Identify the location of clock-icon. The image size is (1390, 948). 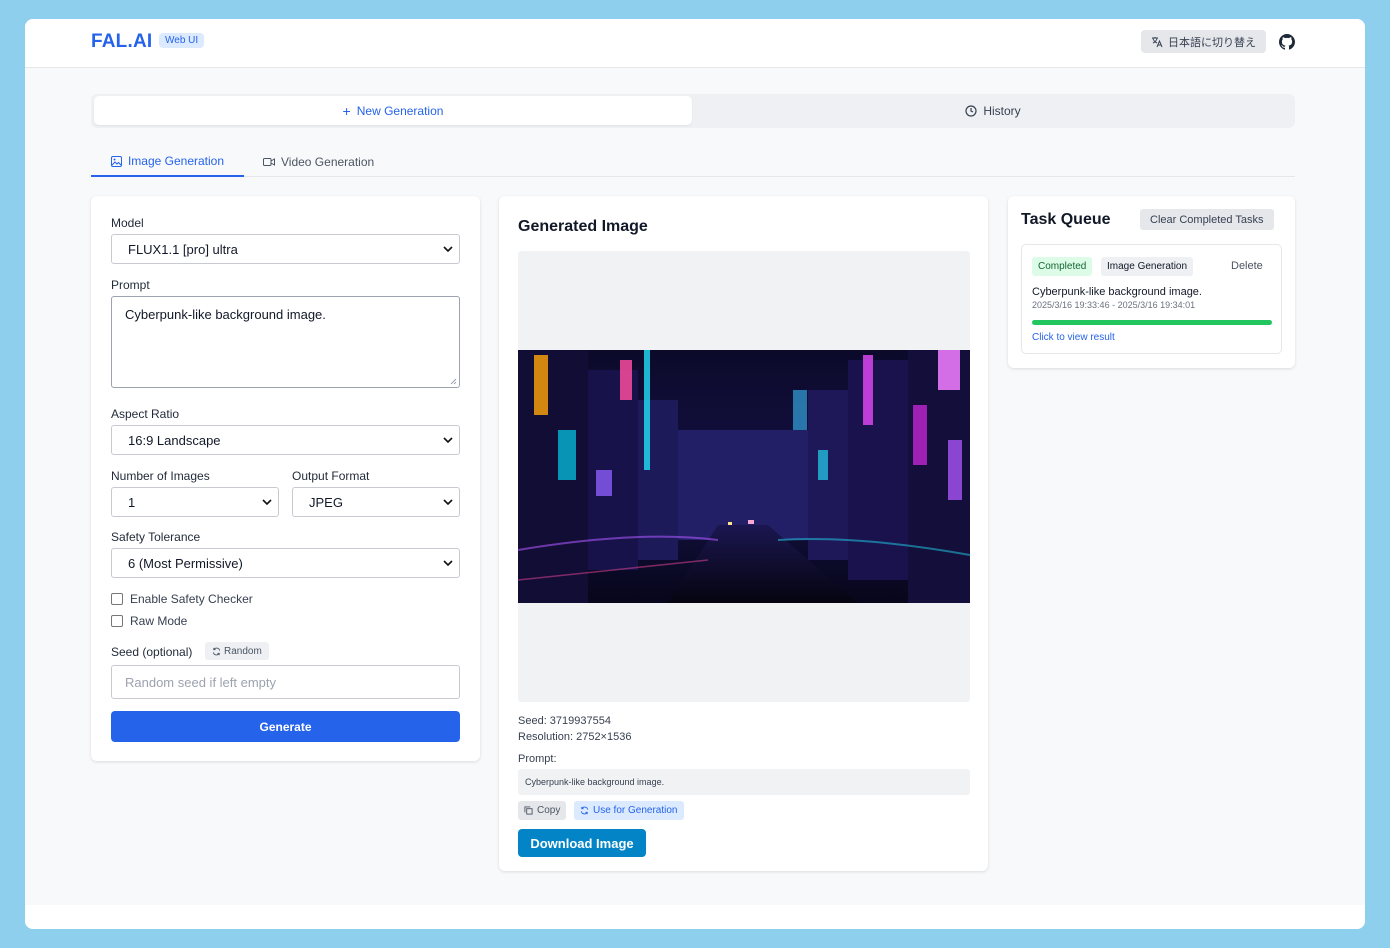
(971, 110).